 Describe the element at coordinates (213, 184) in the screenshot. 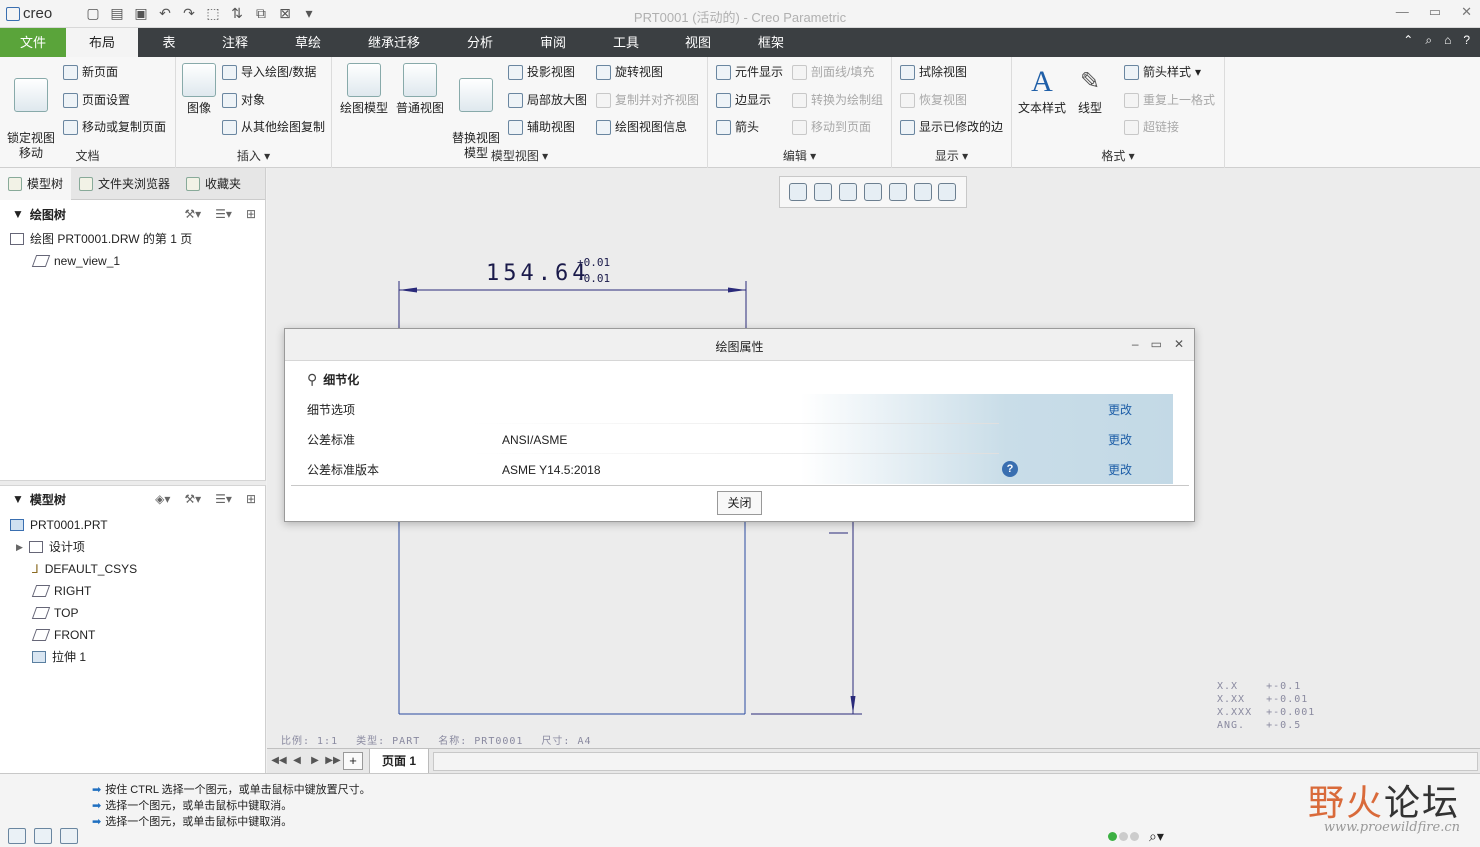

I see `tab-favorites: 收藏夹` at that location.